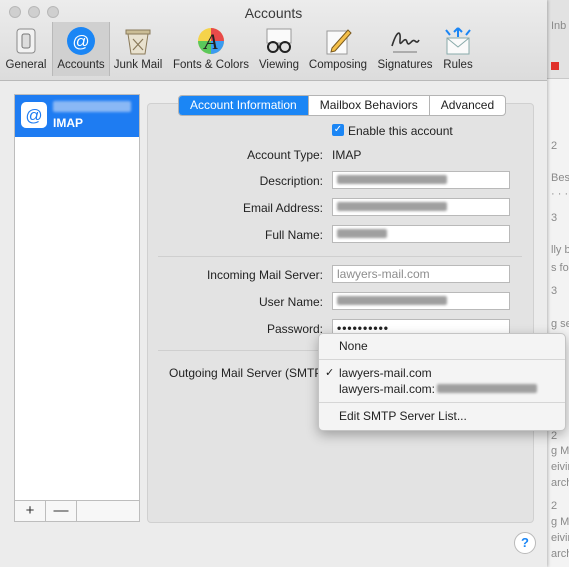 This screenshot has height=567, width=569. Describe the element at coordinates (282, 208) in the screenshot. I see `email-label: Email Address:` at that location.